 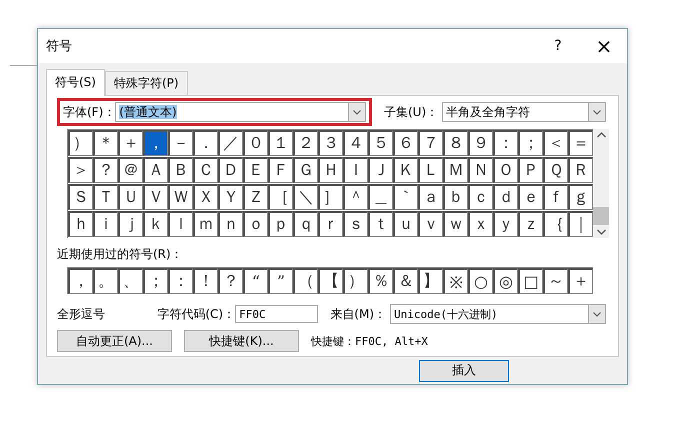 What do you see at coordinates (405, 281) in the screenshot?
I see `recent-symbol-cell: ＆` at bounding box center [405, 281].